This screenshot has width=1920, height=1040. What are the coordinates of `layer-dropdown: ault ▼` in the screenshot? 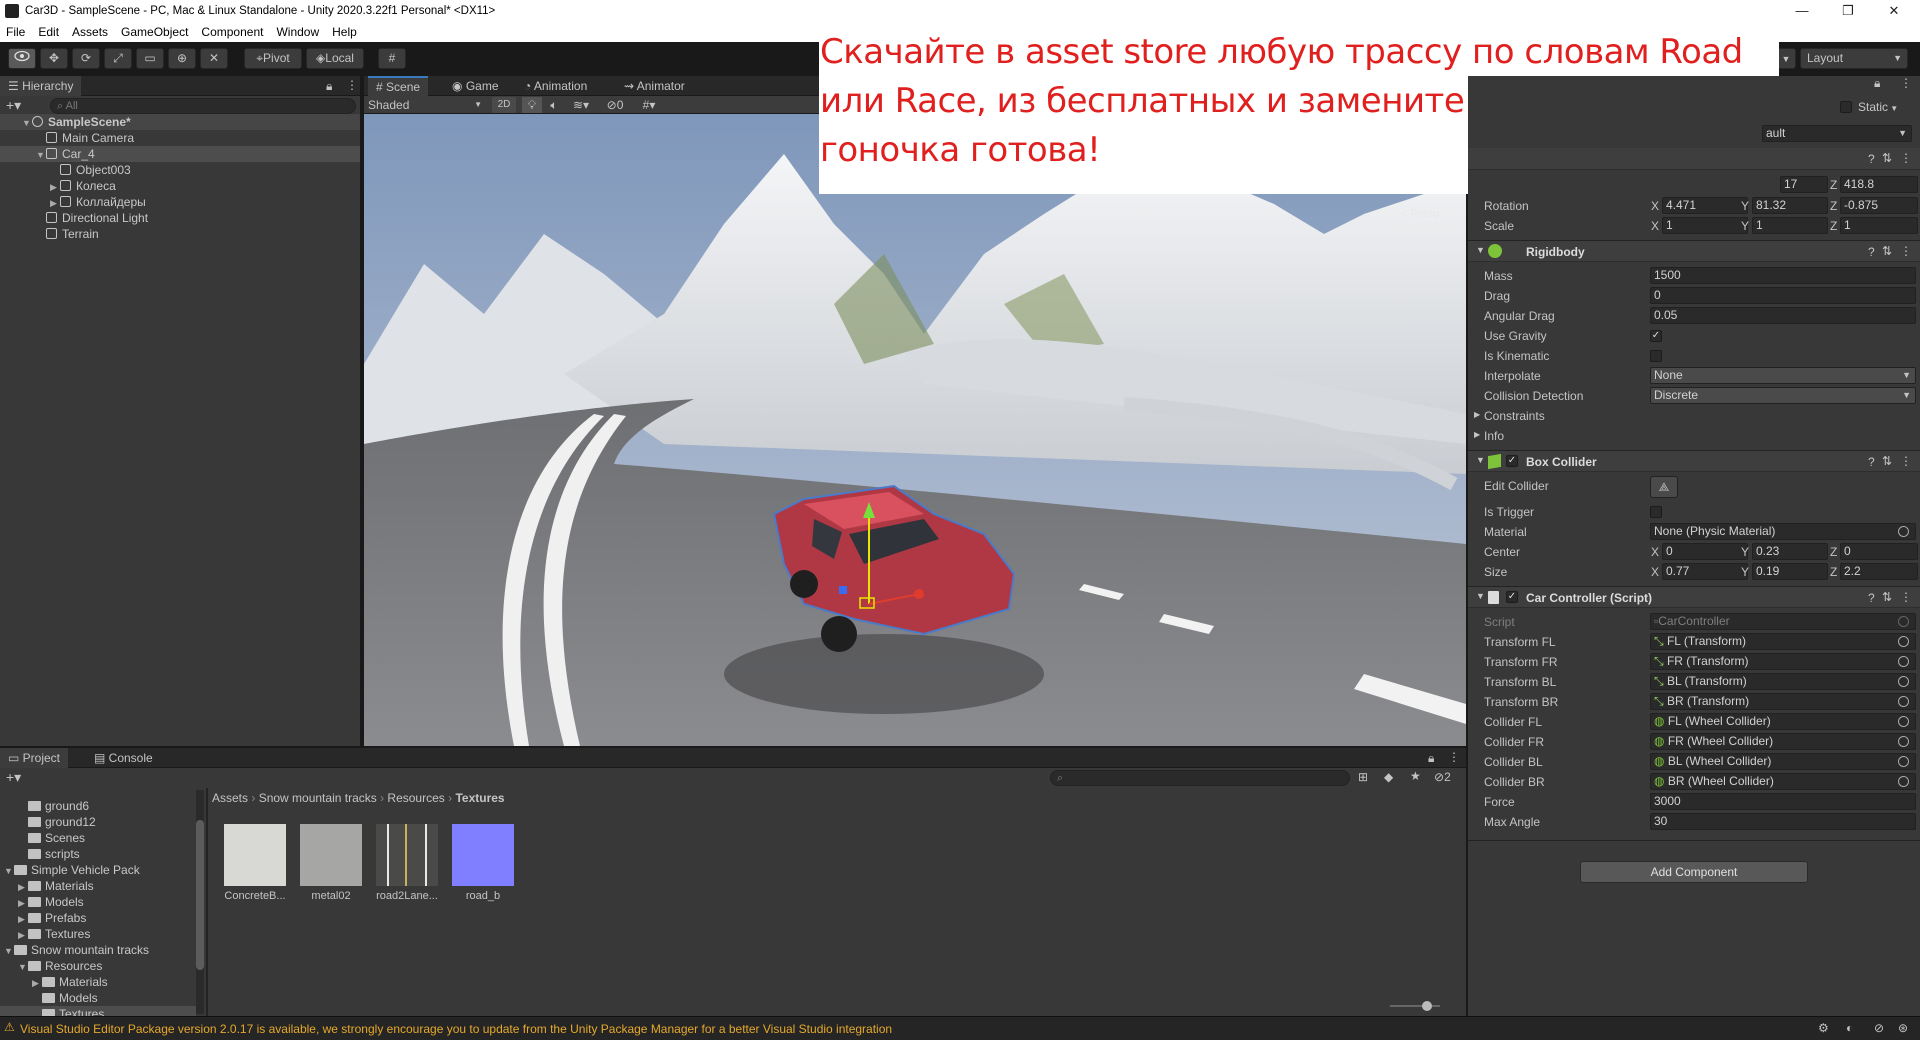 It's located at (1837, 133).